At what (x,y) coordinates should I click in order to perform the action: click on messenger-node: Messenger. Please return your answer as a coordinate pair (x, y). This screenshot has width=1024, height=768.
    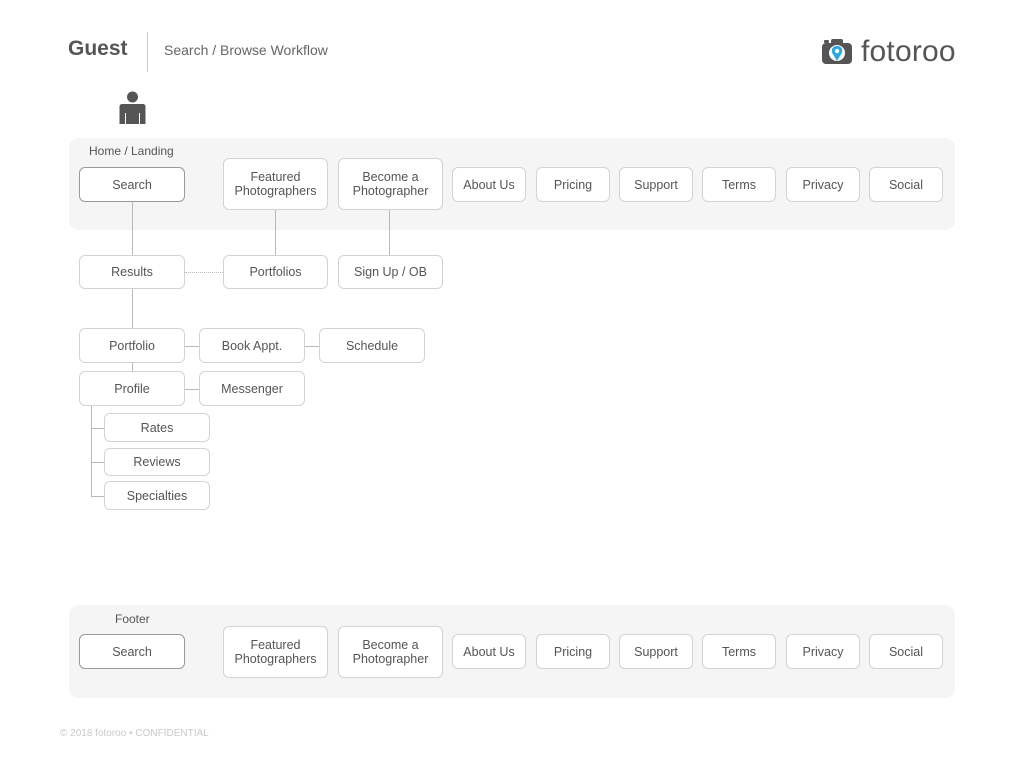
    Looking at the image, I should click on (252, 388).